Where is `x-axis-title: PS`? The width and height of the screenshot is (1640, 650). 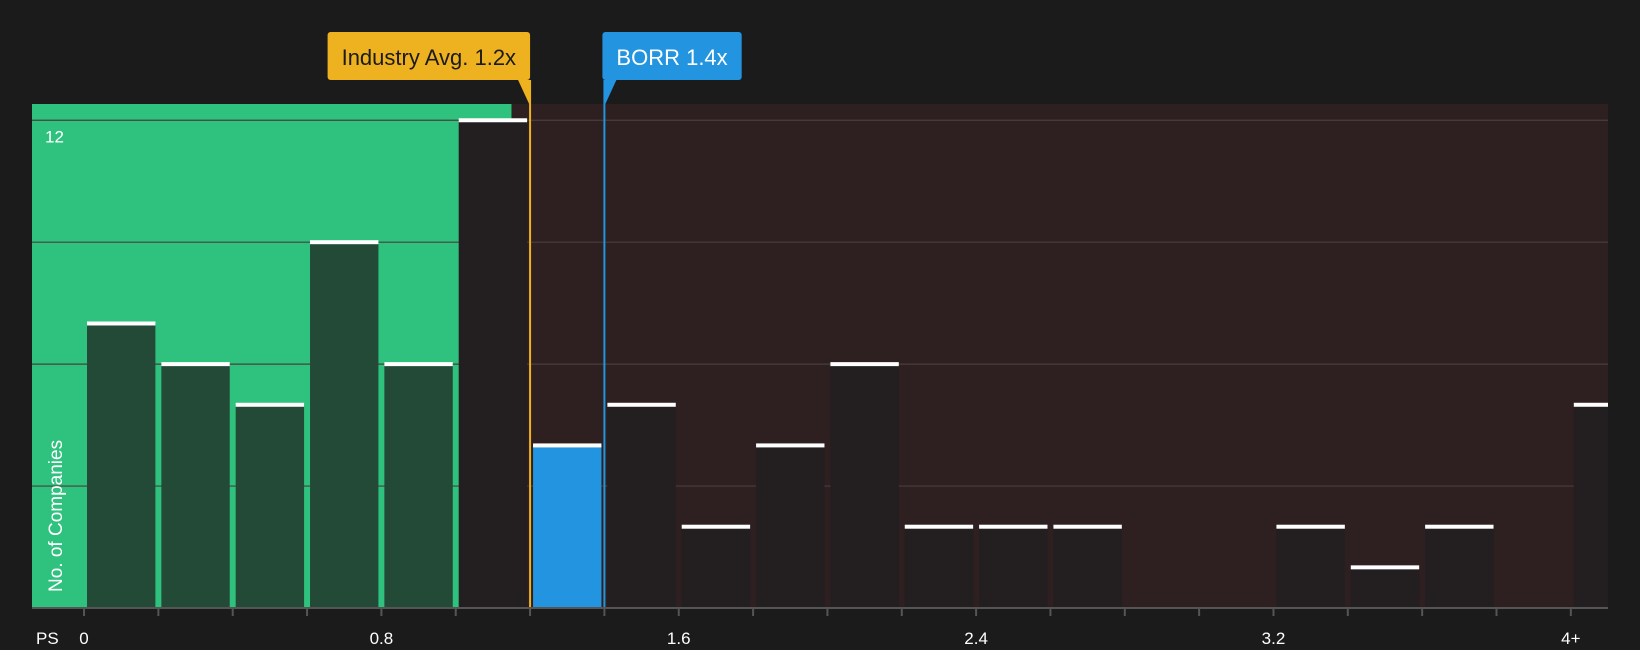
x-axis-title: PS is located at coordinates (47, 638).